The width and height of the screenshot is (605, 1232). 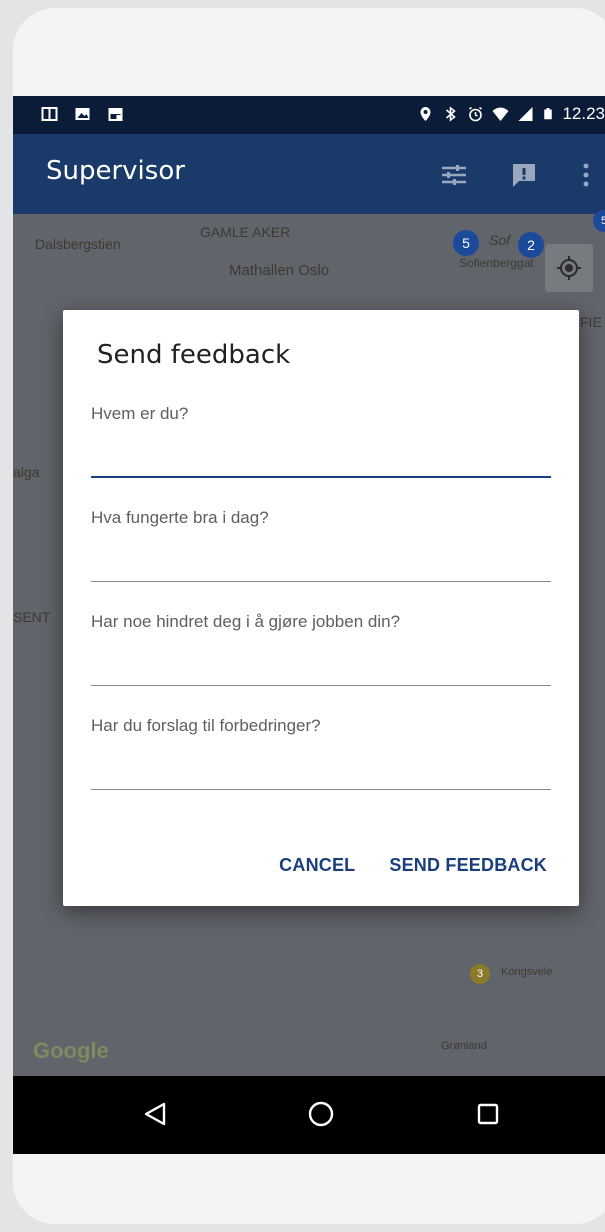 I want to click on map-label: Sofienberggat, so click(x=496, y=263).